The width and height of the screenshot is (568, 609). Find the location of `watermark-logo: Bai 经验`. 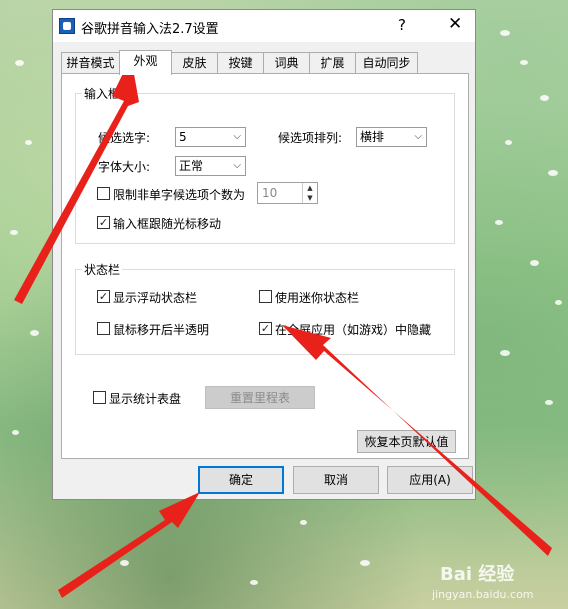

watermark-logo: Bai 经验 is located at coordinates (477, 574).